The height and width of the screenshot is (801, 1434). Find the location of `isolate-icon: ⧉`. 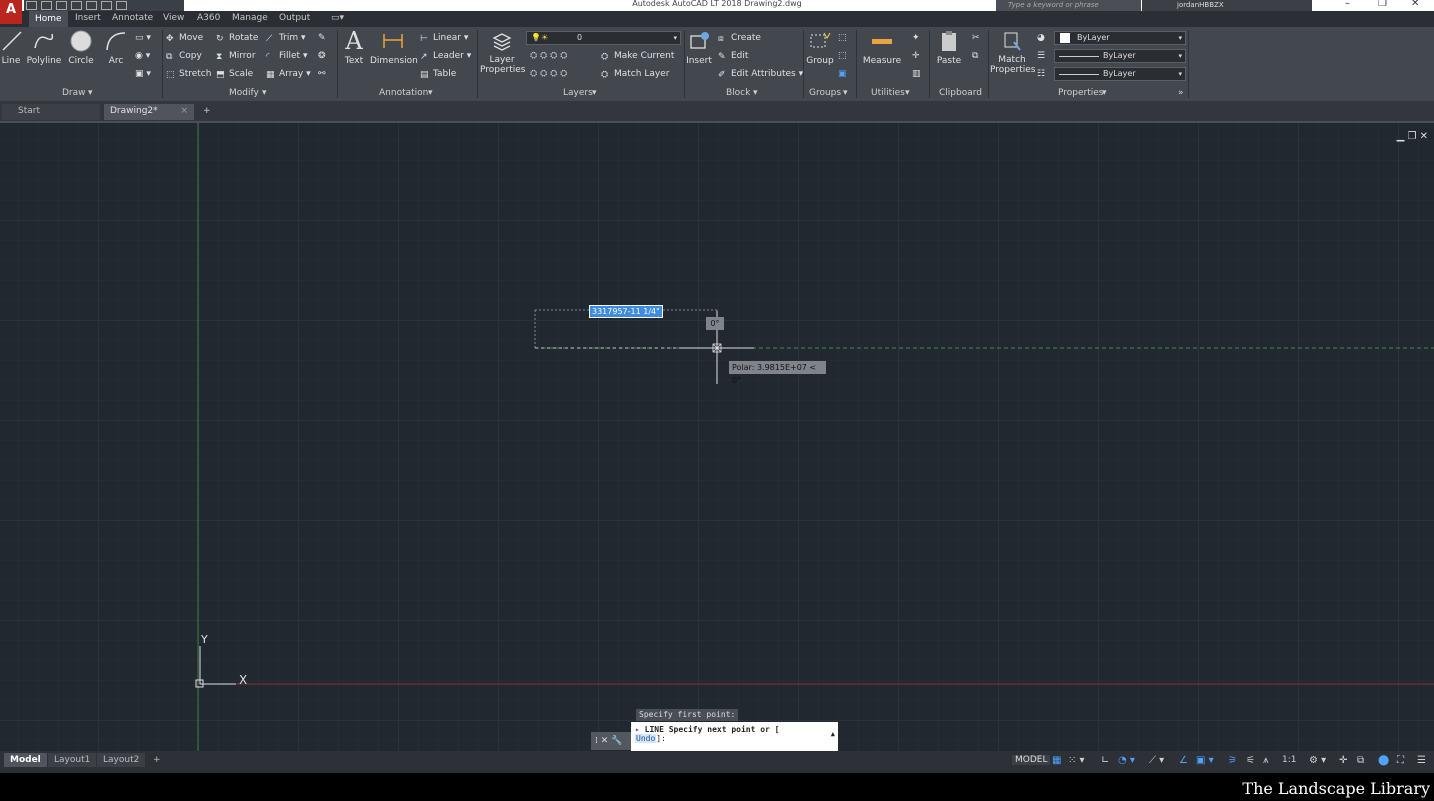

isolate-icon: ⧉ is located at coordinates (1360, 760).